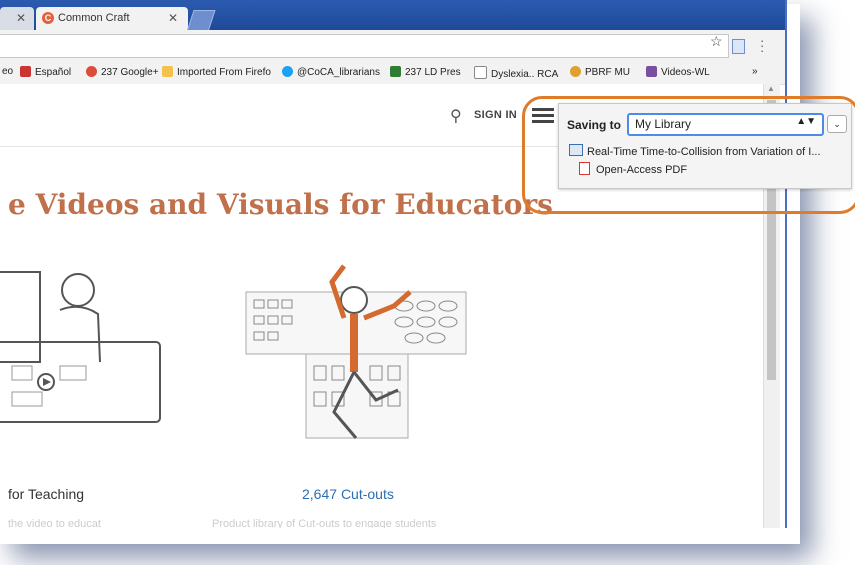 This screenshot has width=855, height=565. Describe the element at coordinates (395, 71) in the screenshot. I see `slides-icon` at that location.